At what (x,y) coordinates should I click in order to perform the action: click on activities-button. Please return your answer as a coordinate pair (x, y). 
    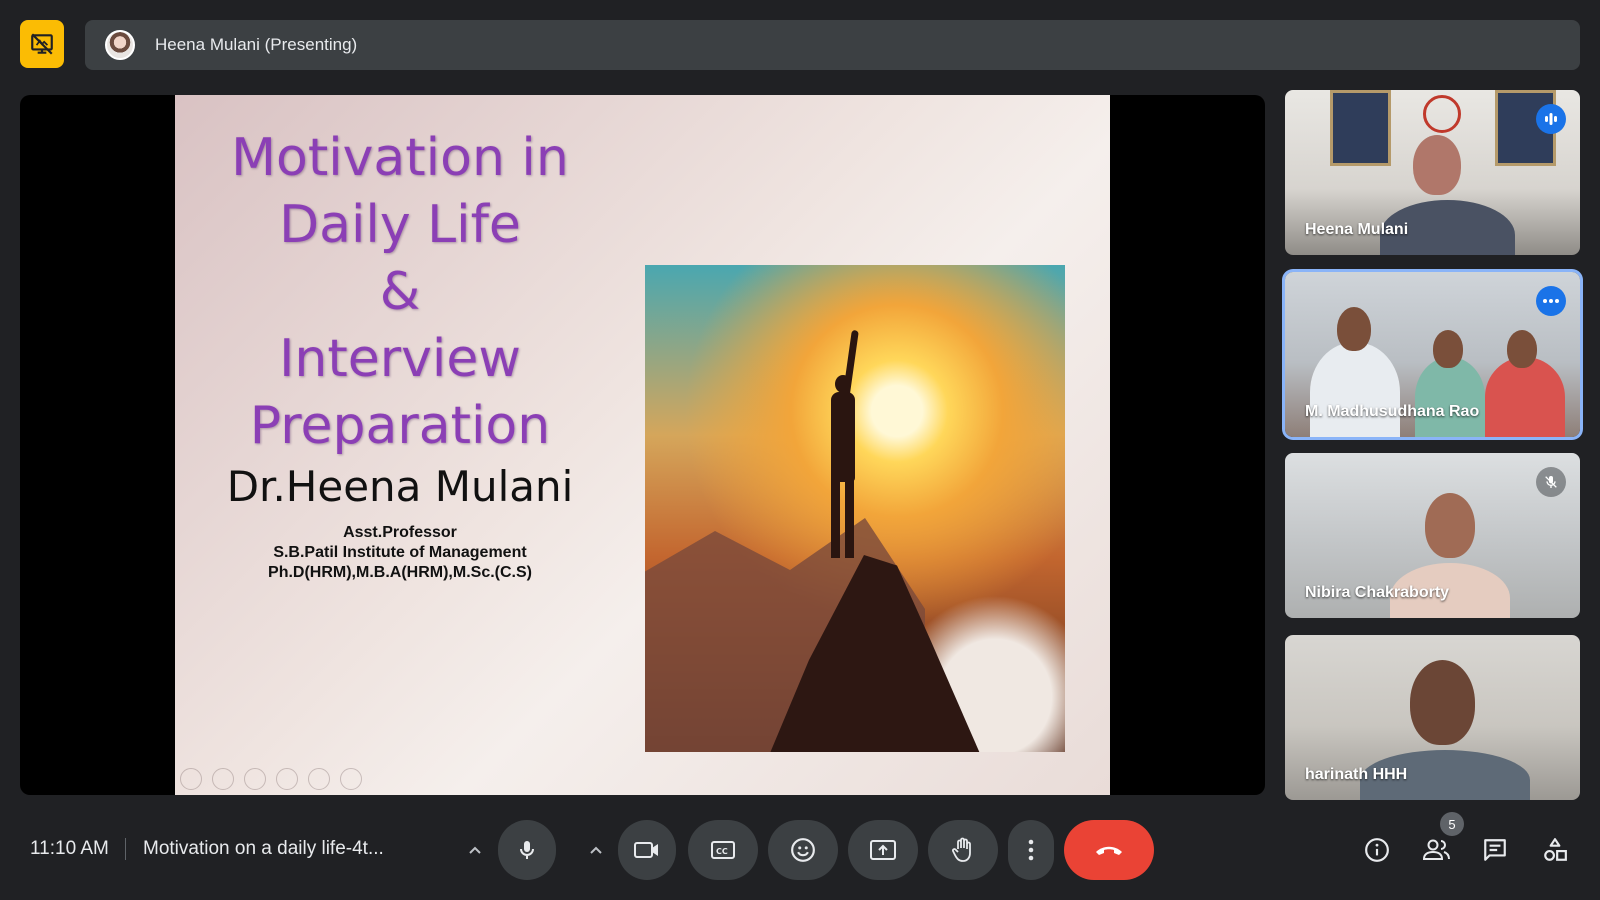
    Looking at the image, I should click on (1555, 850).